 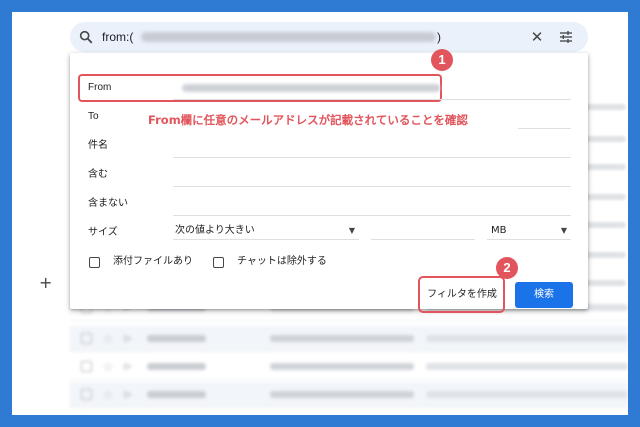 What do you see at coordinates (311, 88) in the screenshot?
I see `from-field-value` at bounding box center [311, 88].